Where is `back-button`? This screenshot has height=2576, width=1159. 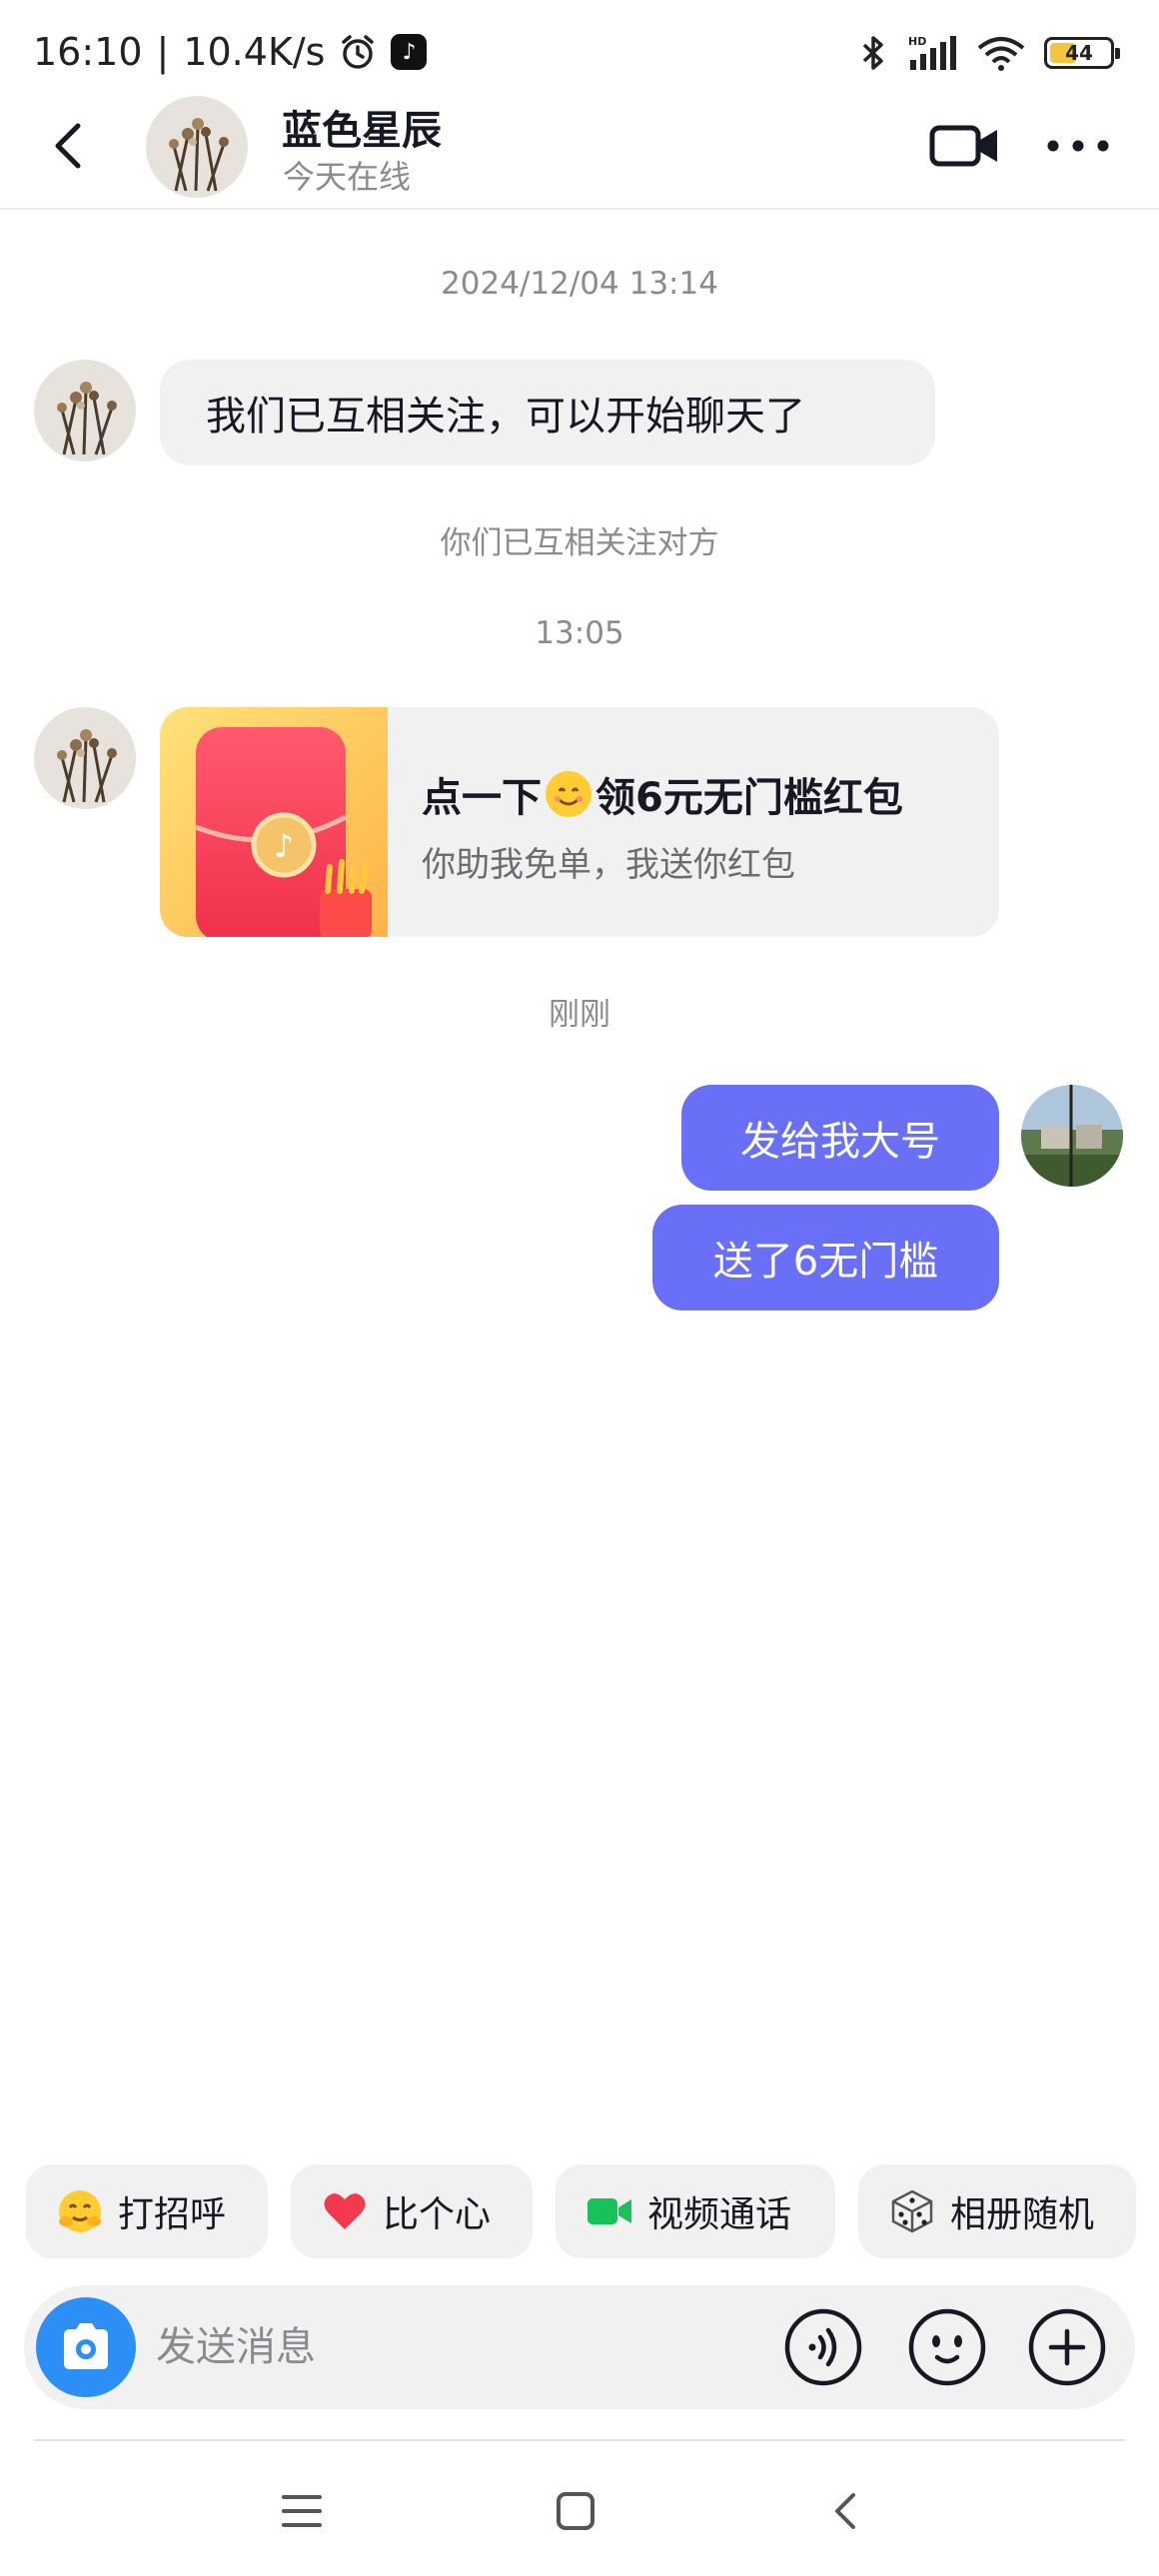
back-button is located at coordinates (70, 146).